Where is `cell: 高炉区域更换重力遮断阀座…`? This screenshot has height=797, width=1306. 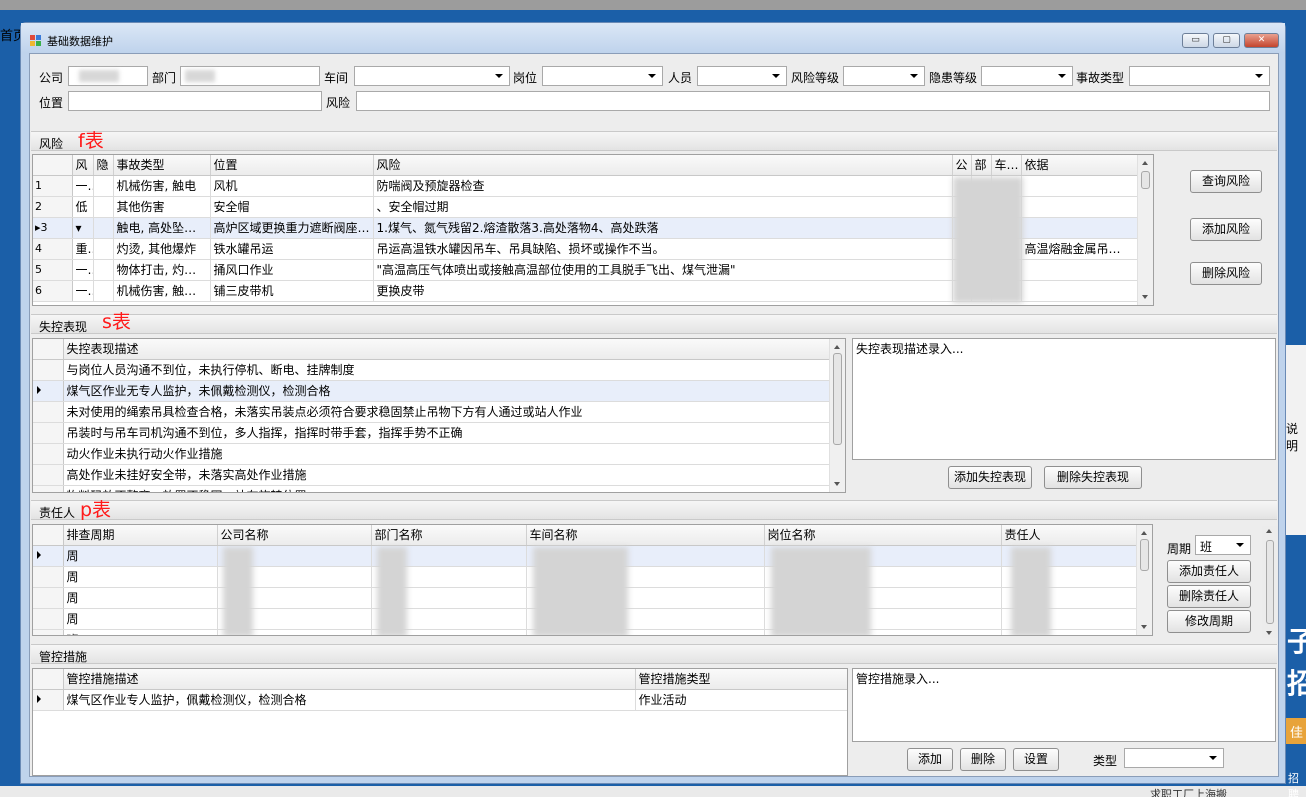 cell: 高炉区域更换重力遮断阀座… is located at coordinates (292, 228).